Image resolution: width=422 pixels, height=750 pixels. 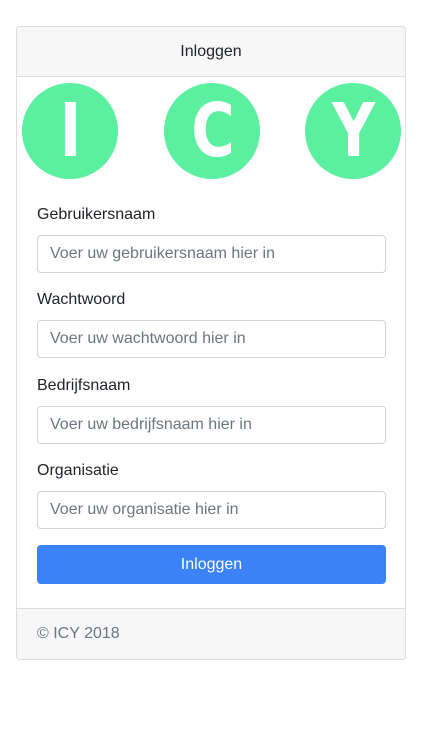 I want to click on icy-logo: I C Y, so click(x=211, y=132).